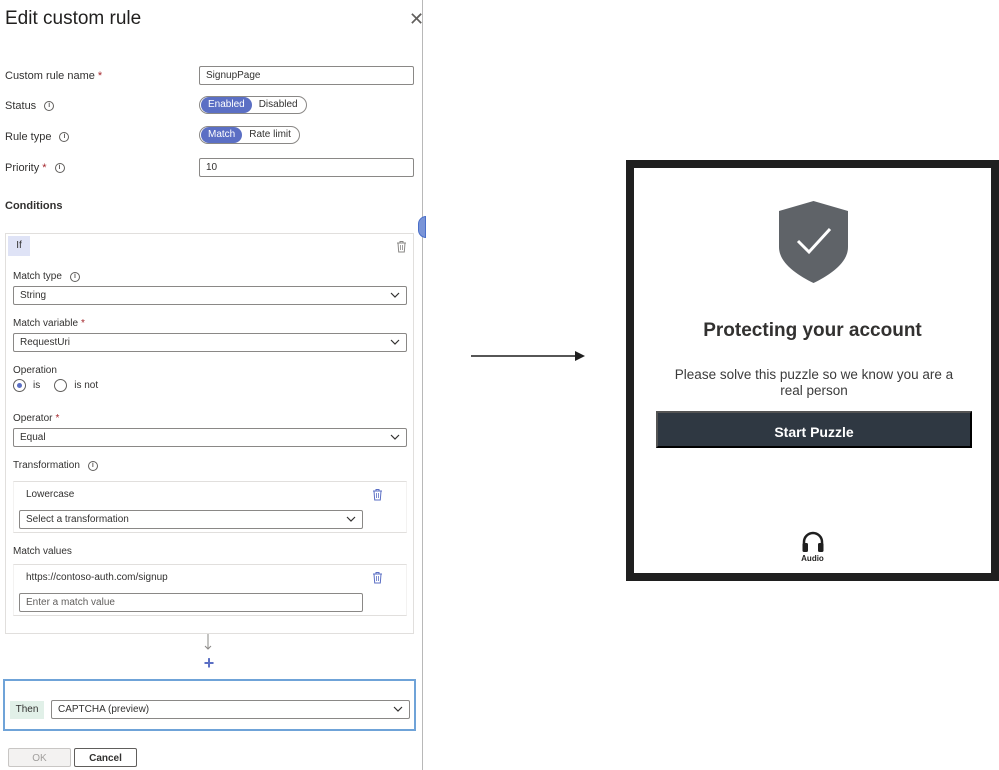  I want to click on arrow-right-icon, so click(528, 356).